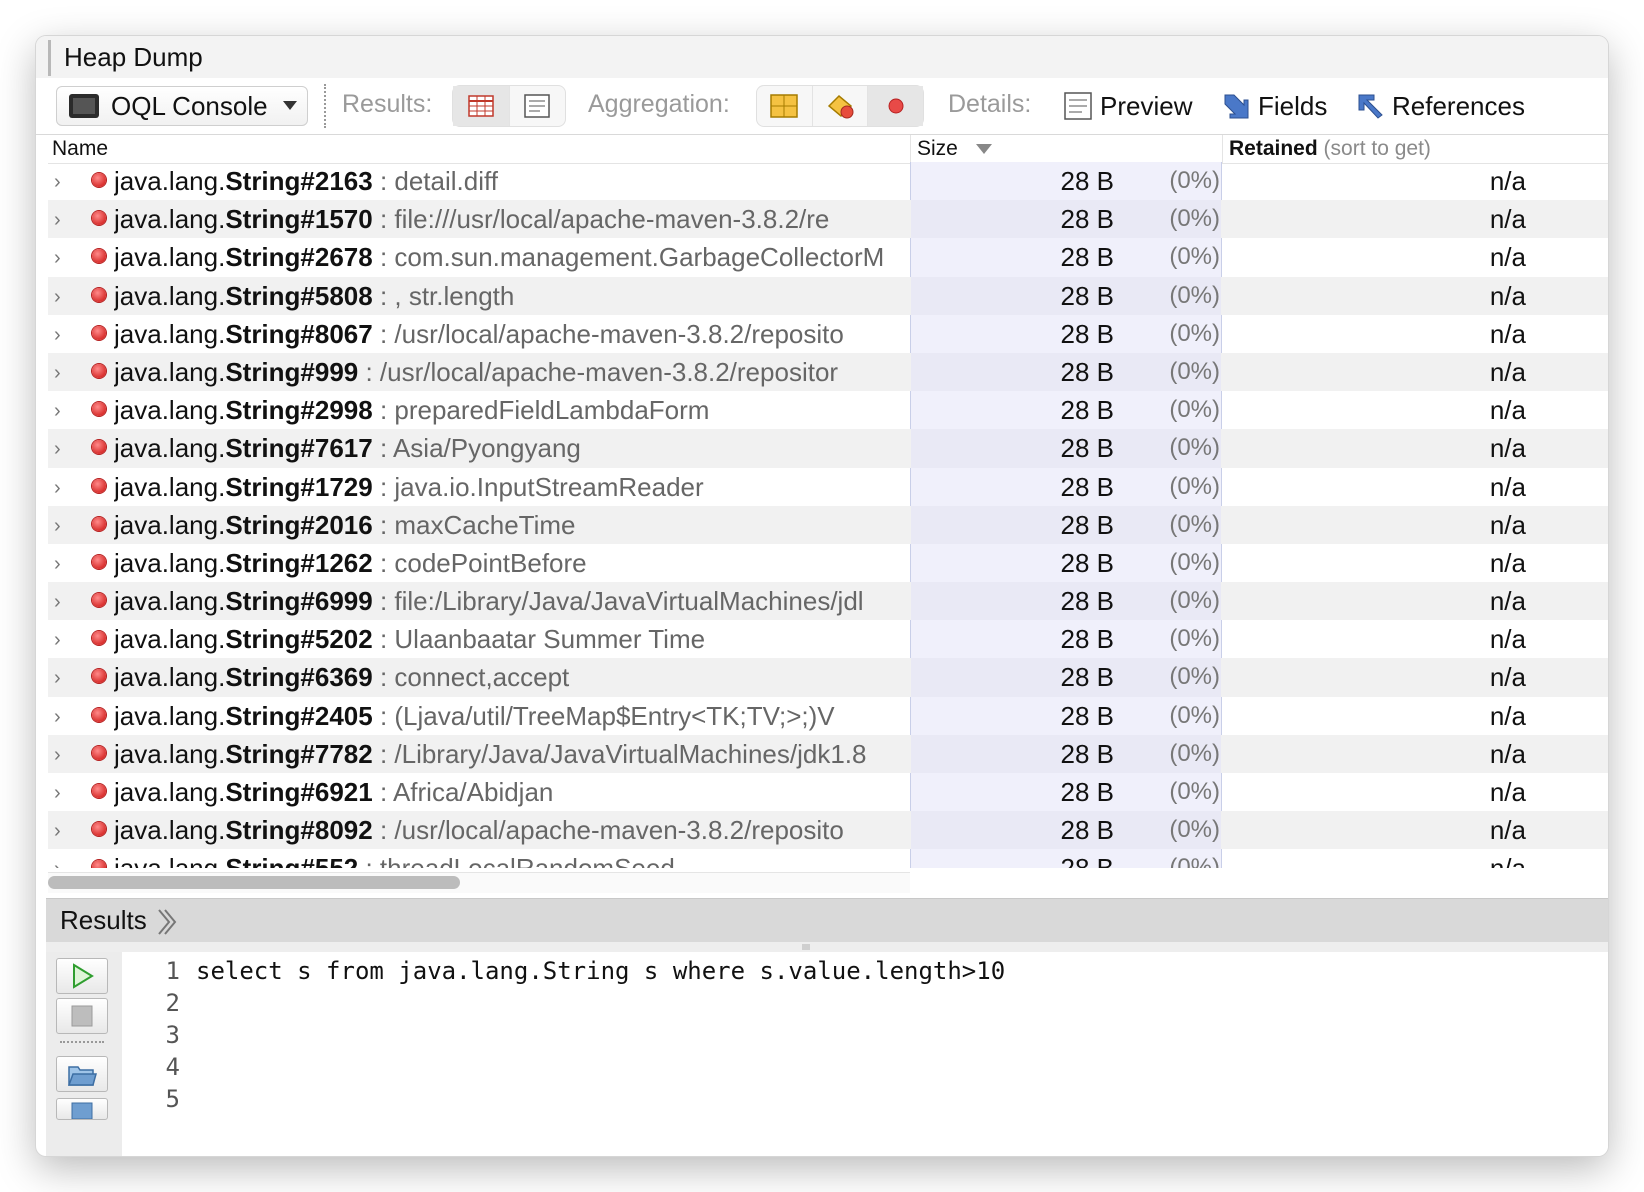 This screenshot has height=1192, width=1644. I want to click on aggregate-instances-button, so click(896, 106).